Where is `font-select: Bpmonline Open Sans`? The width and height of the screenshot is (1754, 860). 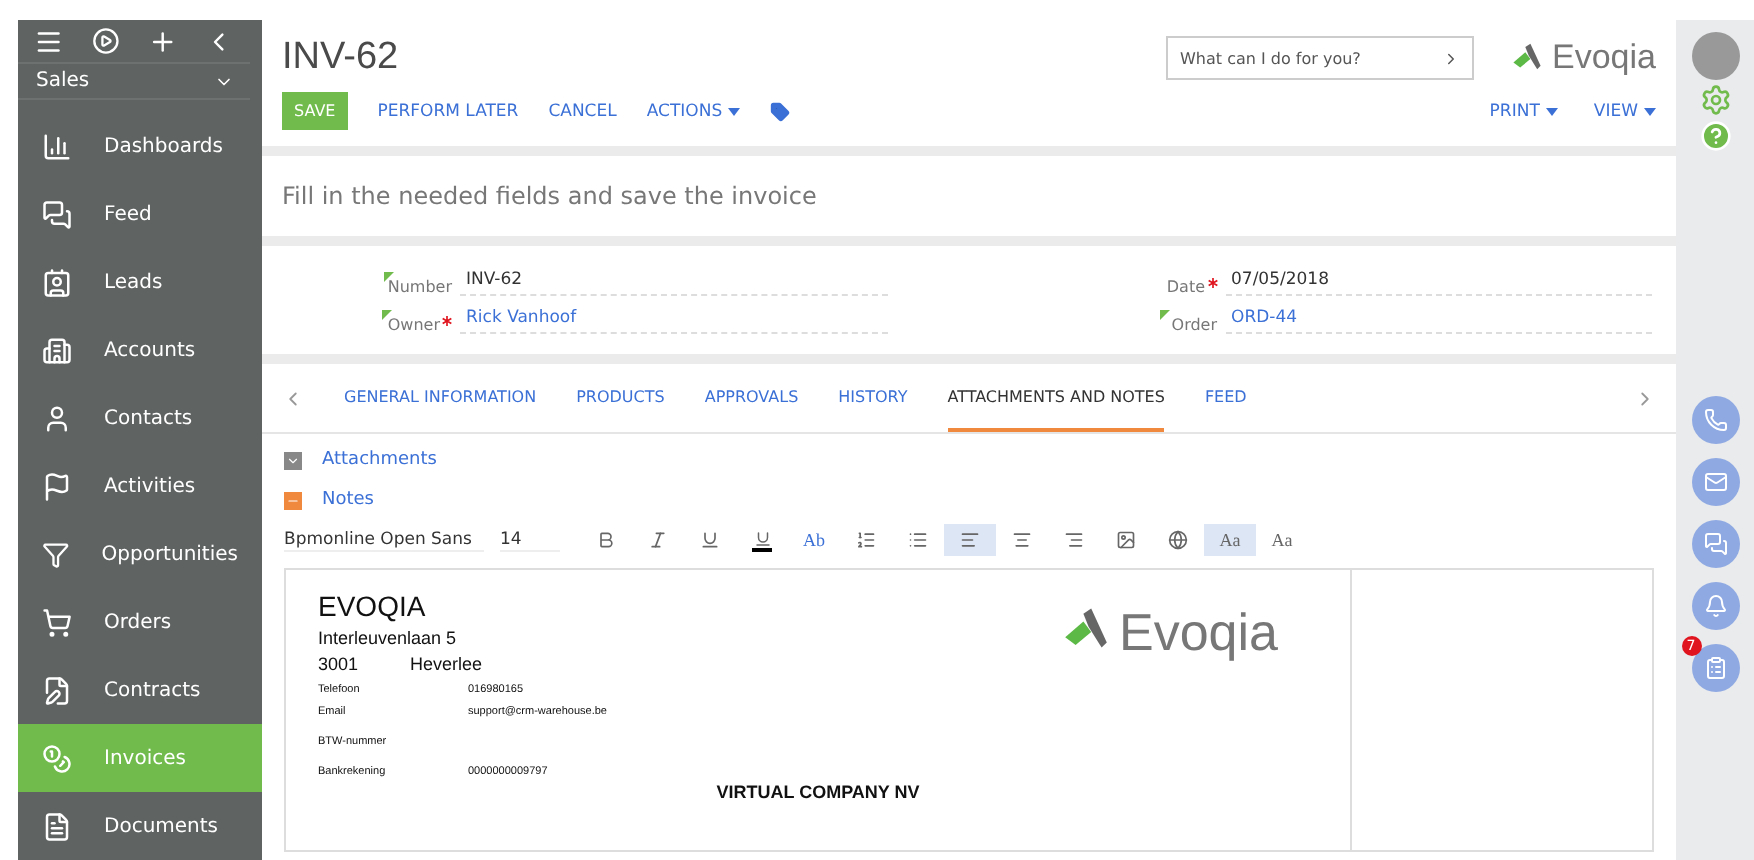
font-select: Bpmonline Open Sans is located at coordinates (384, 540).